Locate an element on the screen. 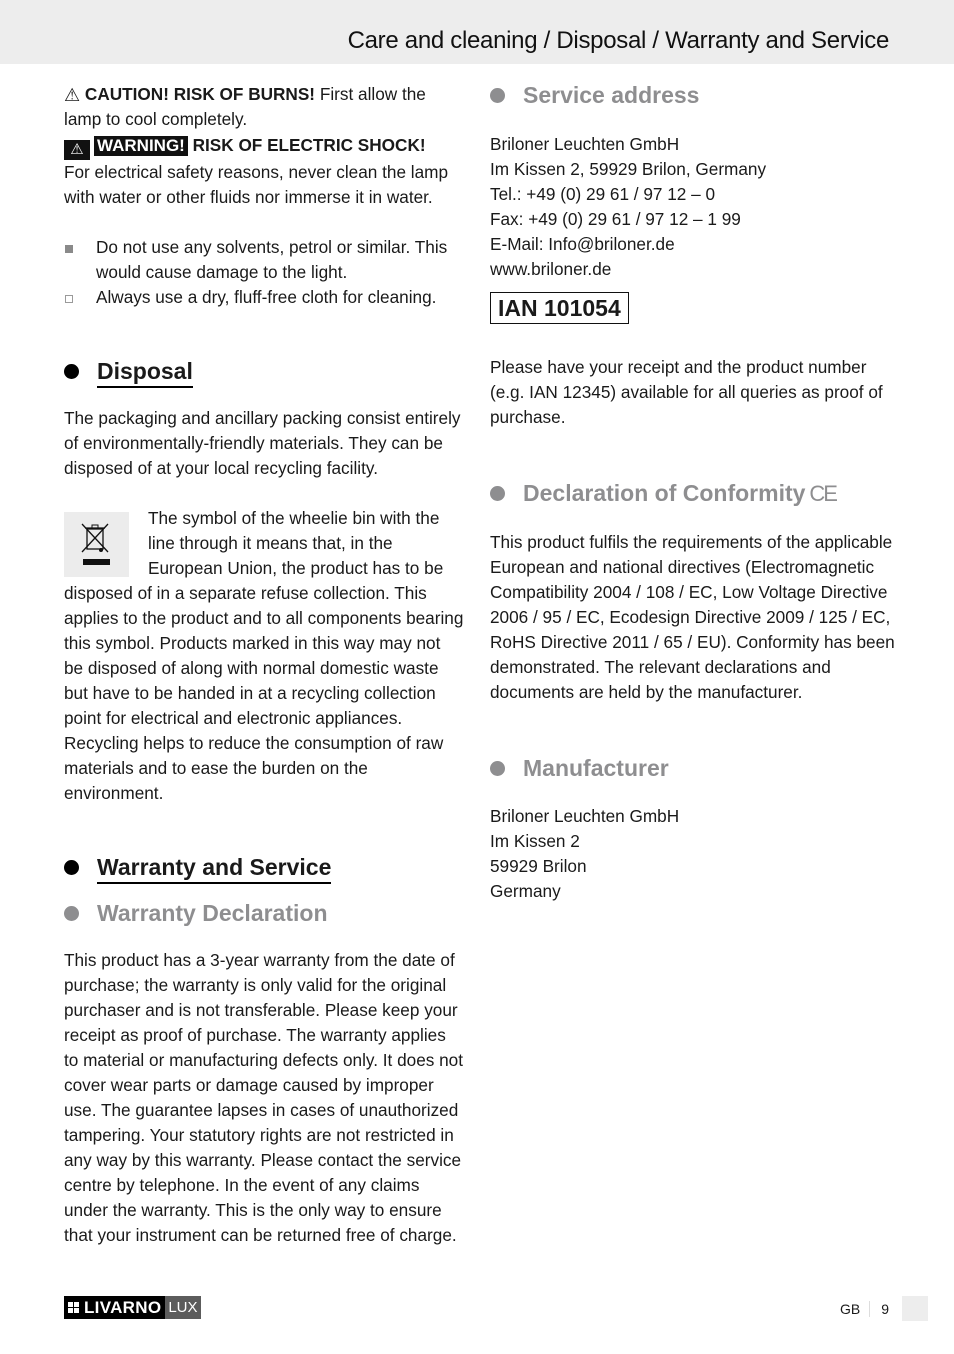 The width and height of the screenshot is (954, 1354). warning-label: RISK OF ELECTRIC SHOCK! is located at coordinates (306, 145).